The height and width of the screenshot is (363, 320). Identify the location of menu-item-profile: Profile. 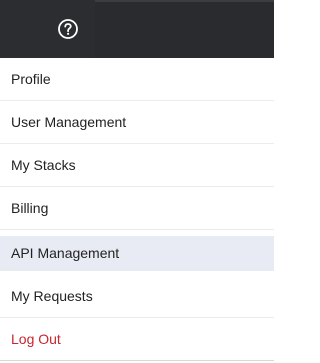
(137, 79).